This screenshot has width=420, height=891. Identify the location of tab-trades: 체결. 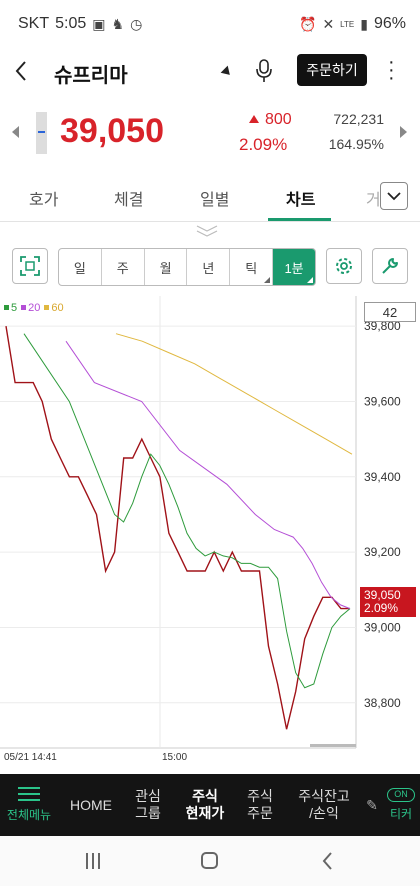
(128, 198).